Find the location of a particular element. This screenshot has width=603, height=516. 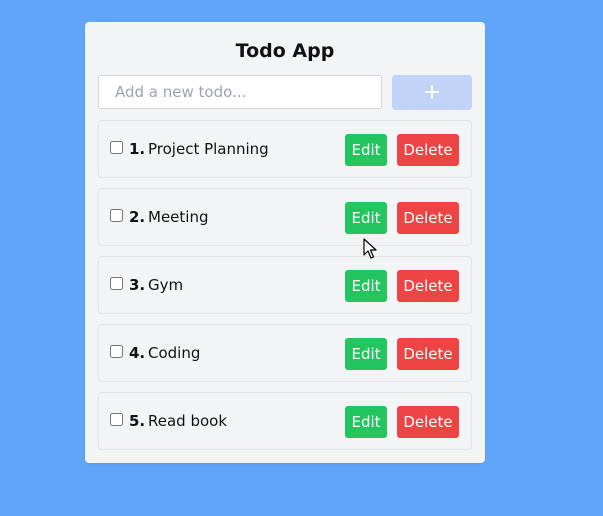

todo-number: 1. is located at coordinates (137, 149).